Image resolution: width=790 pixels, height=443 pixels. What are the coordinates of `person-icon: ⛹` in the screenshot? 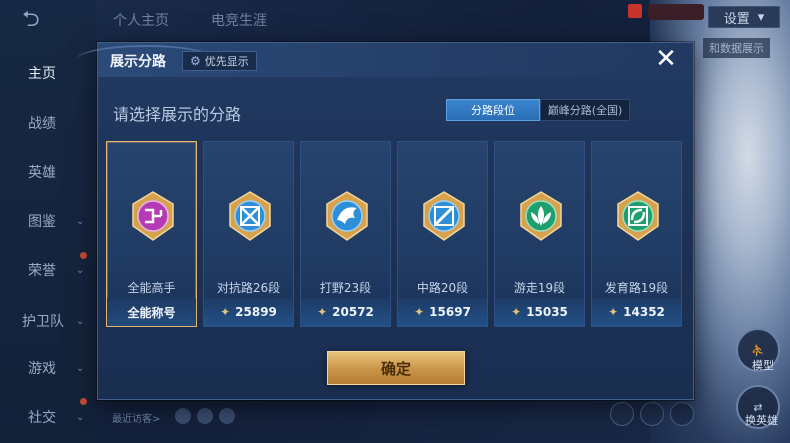 It's located at (758, 350).